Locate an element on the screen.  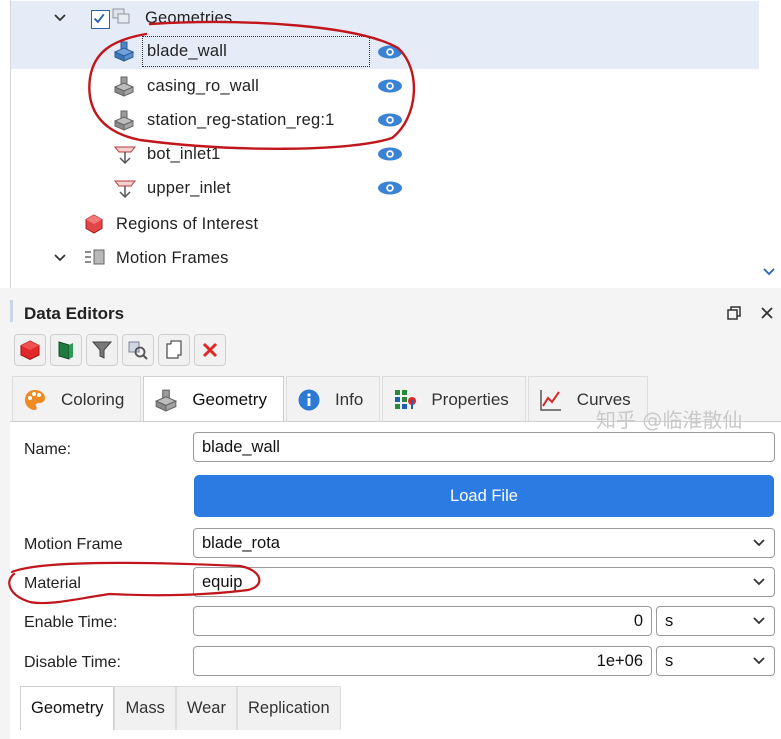
tree-label-regions: Regions of Interest is located at coordinates (187, 224).